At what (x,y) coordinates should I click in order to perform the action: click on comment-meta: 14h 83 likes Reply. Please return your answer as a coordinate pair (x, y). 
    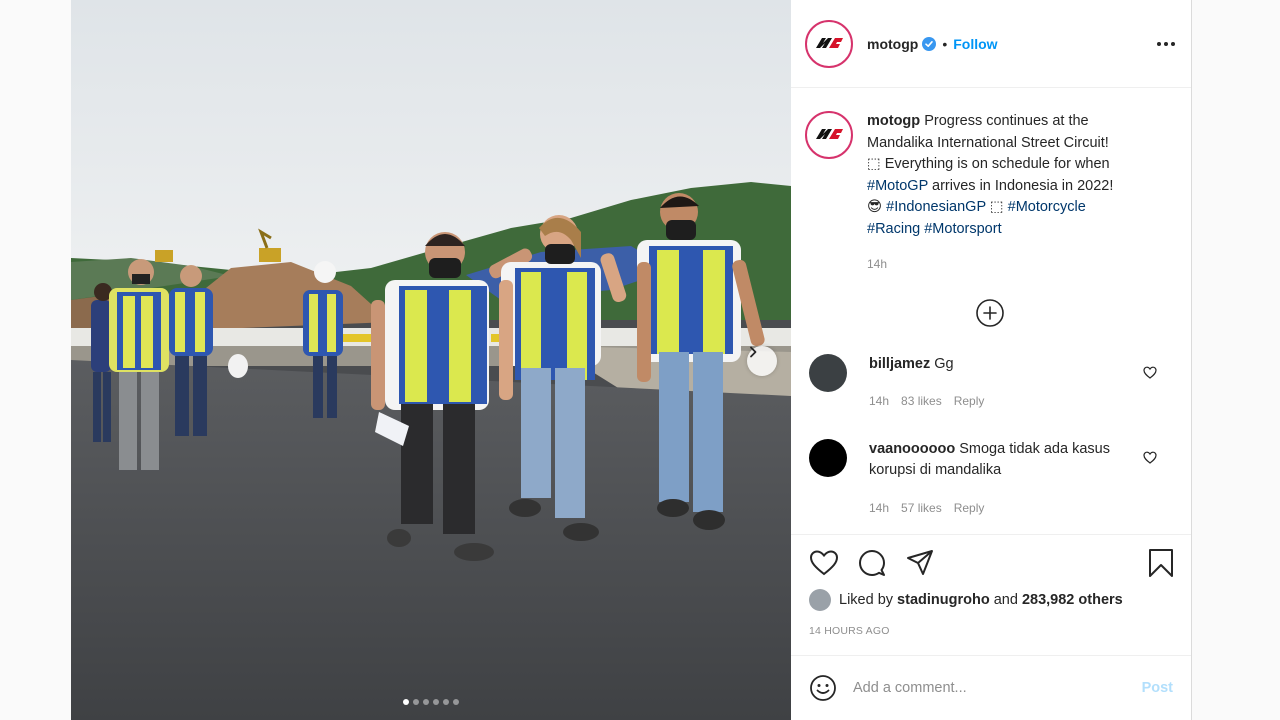
    Looking at the image, I should click on (994, 402).